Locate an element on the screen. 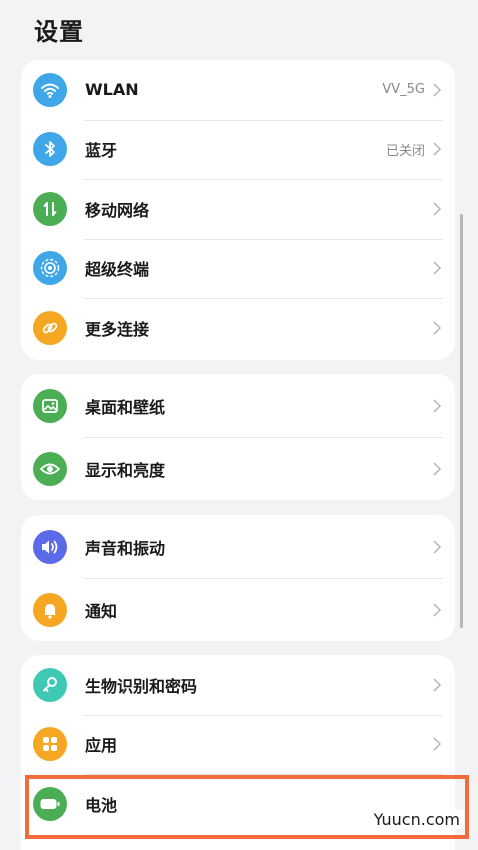 The image size is (478, 850). key-icon is located at coordinates (50, 684).